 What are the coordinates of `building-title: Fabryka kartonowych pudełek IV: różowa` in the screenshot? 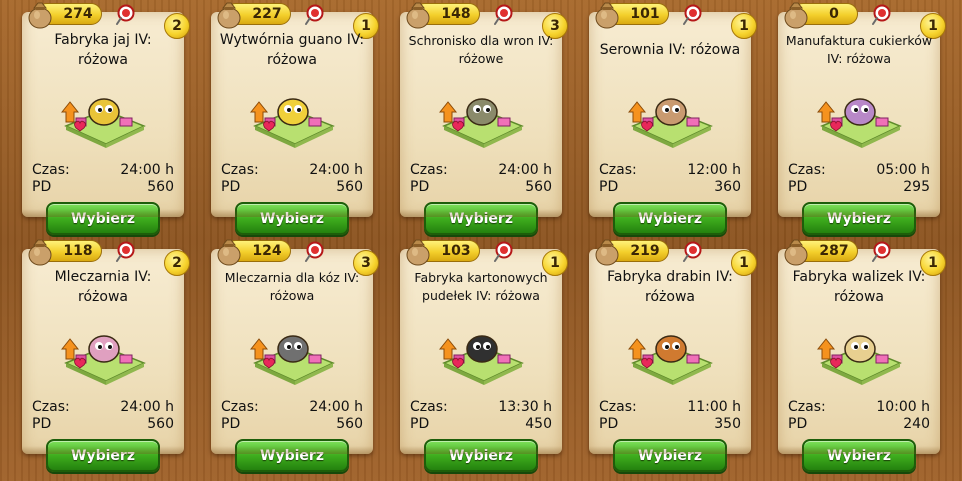 It's located at (481, 286).